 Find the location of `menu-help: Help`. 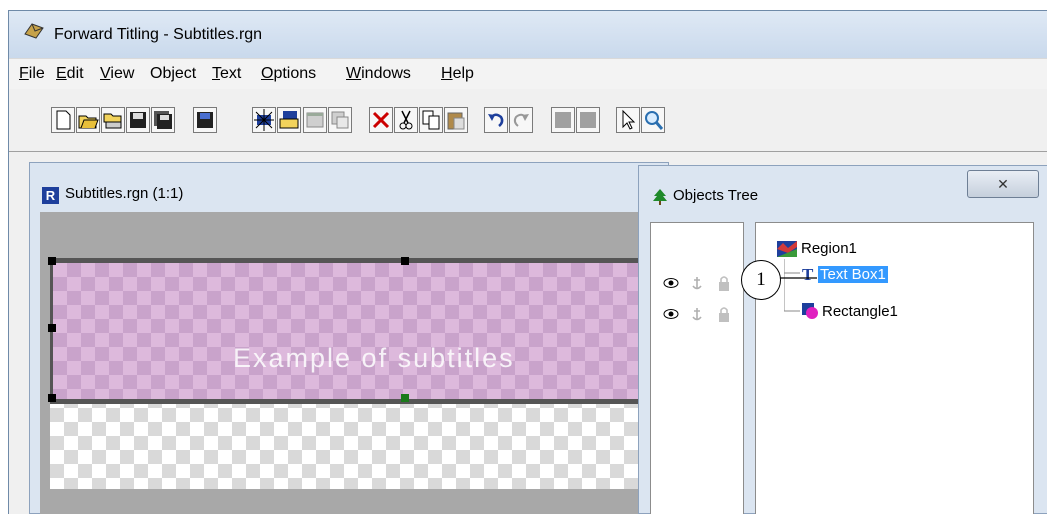

menu-help: Help is located at coordinates (457, 74).